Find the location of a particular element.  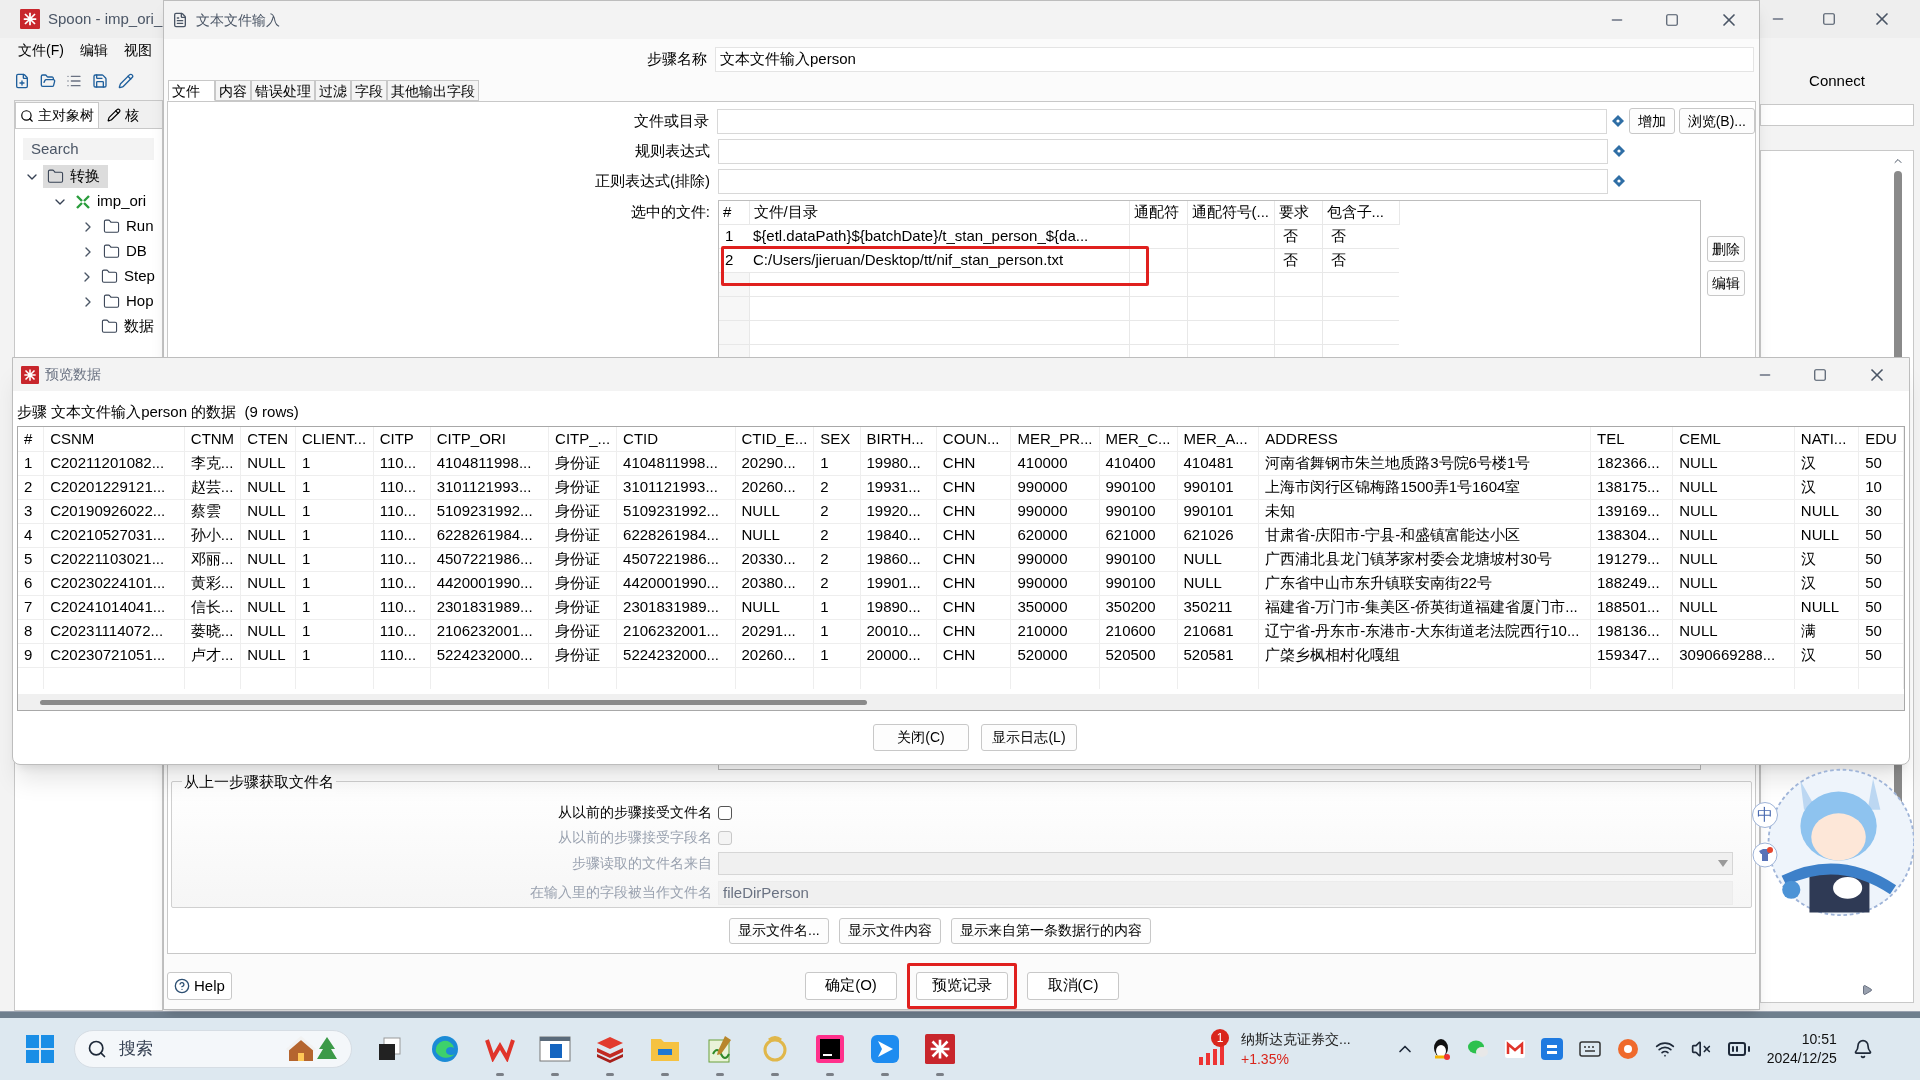

column-header: EDU is located at coordinates (1881, 439).